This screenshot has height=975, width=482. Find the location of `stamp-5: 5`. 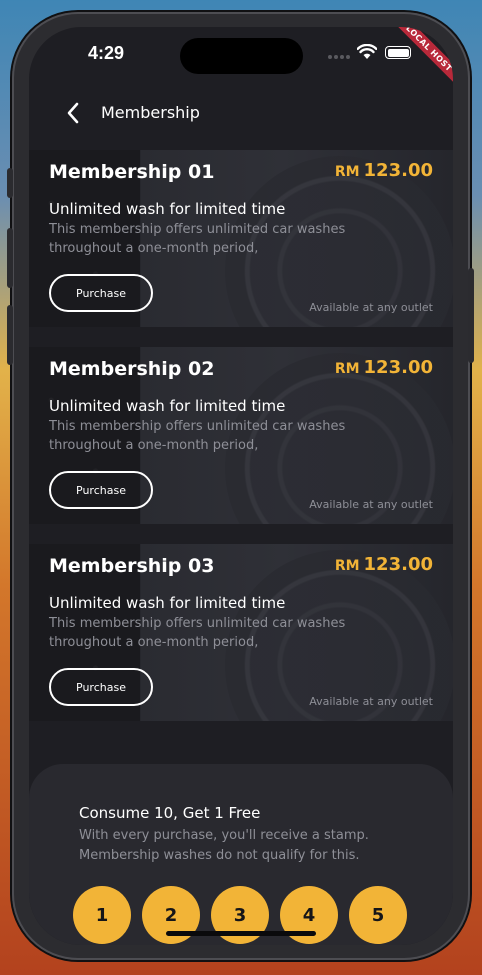

stamp-5: 5 is located at coordinates (378, 915).